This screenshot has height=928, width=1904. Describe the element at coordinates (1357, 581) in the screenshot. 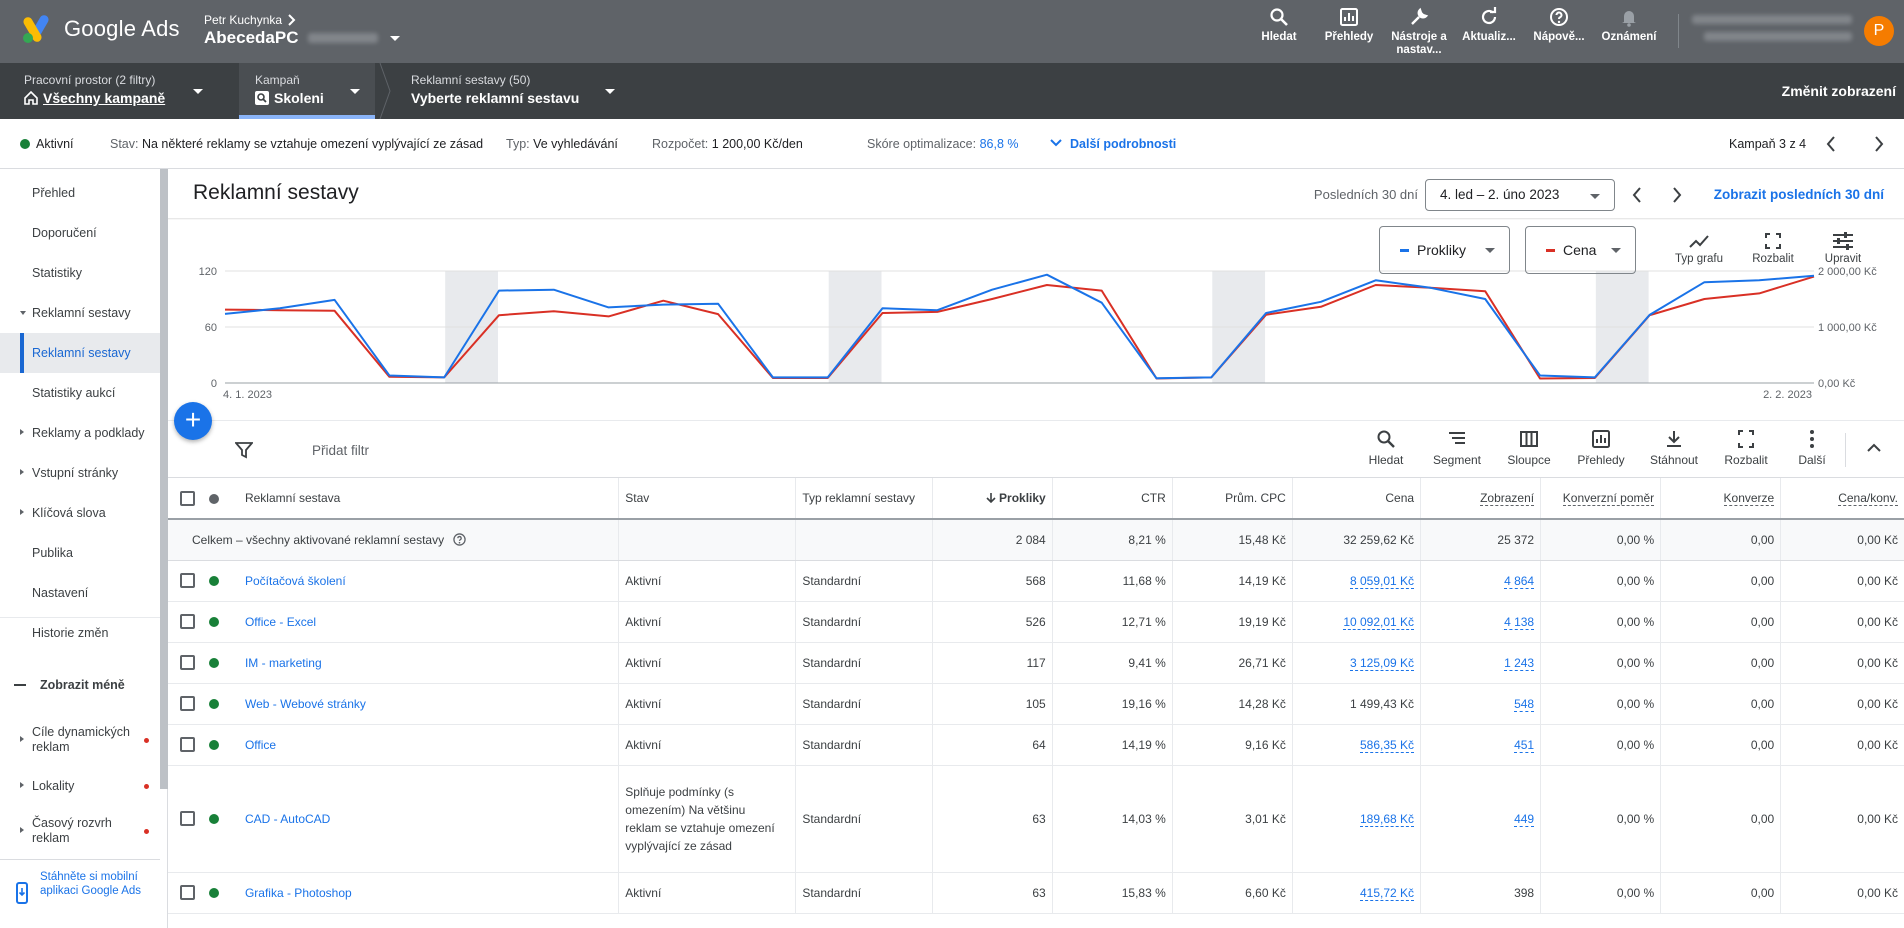

I see `row-cost: 8 059,01 Kč` at that location.